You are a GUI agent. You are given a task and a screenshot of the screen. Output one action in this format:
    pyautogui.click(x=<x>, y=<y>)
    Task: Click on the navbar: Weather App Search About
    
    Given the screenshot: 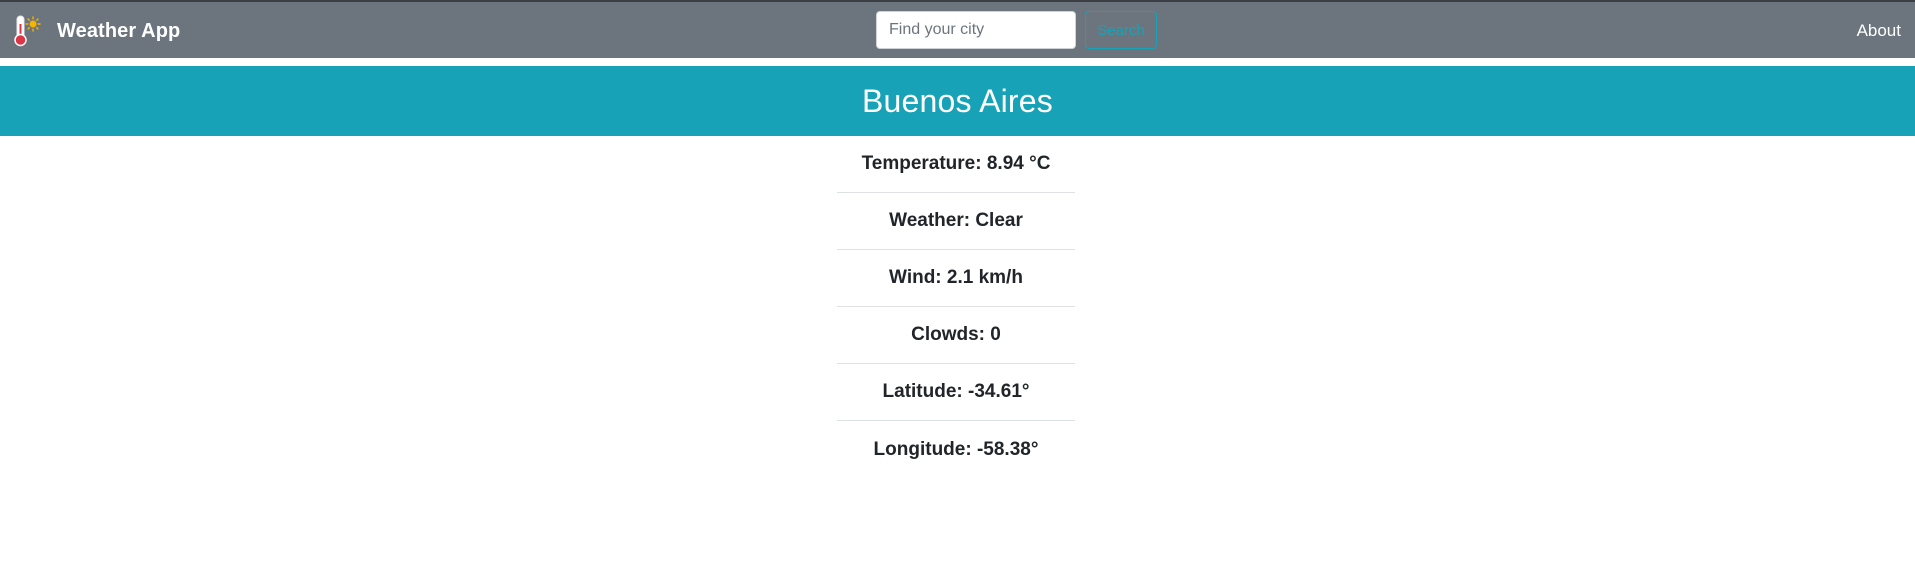 What is the action you would take?
    pyautogui.click(x=957, y=29)
    